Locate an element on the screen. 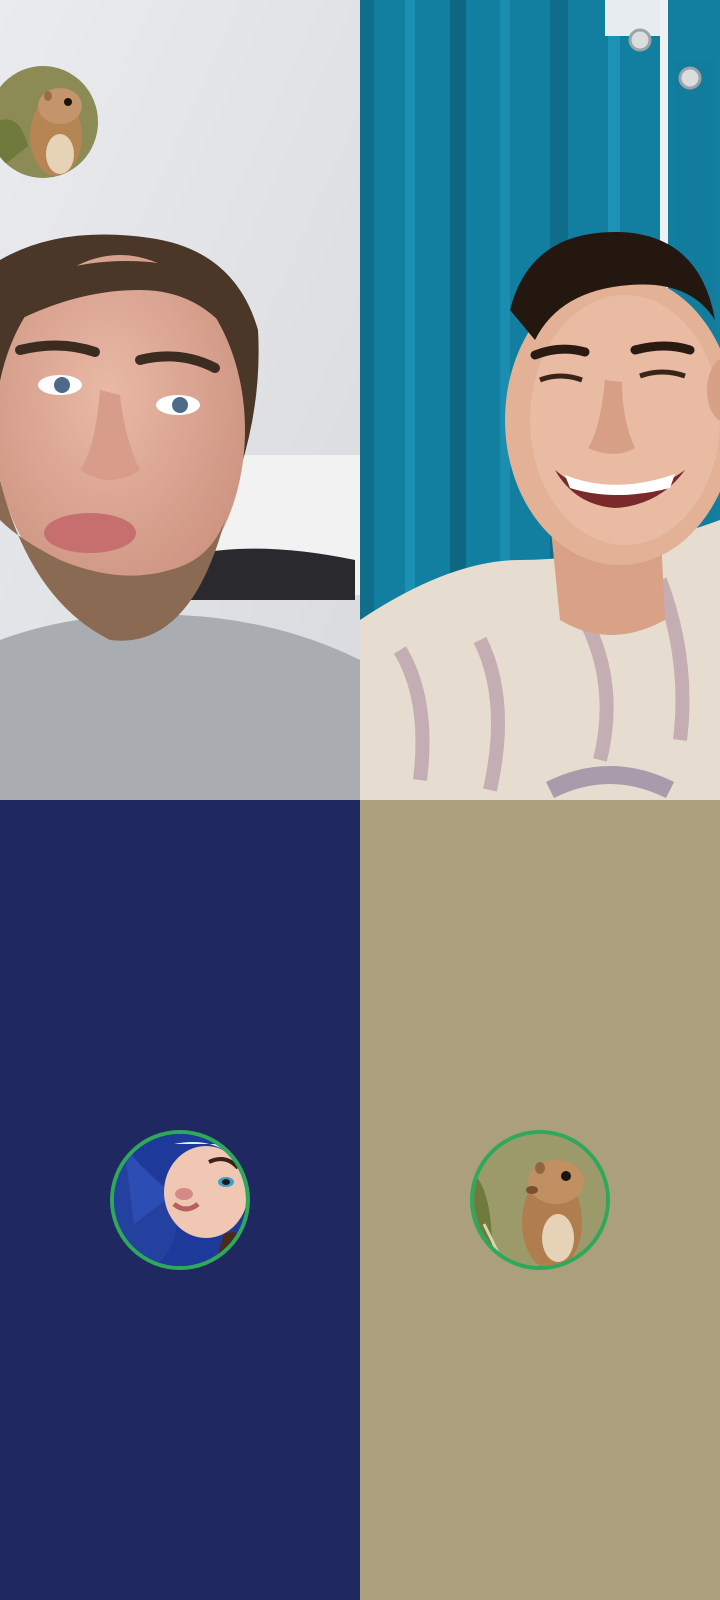 The height and width of the screenshot is (1600, 720). prairie-dog-avatar-icon is located at coordinates (540, 1200).